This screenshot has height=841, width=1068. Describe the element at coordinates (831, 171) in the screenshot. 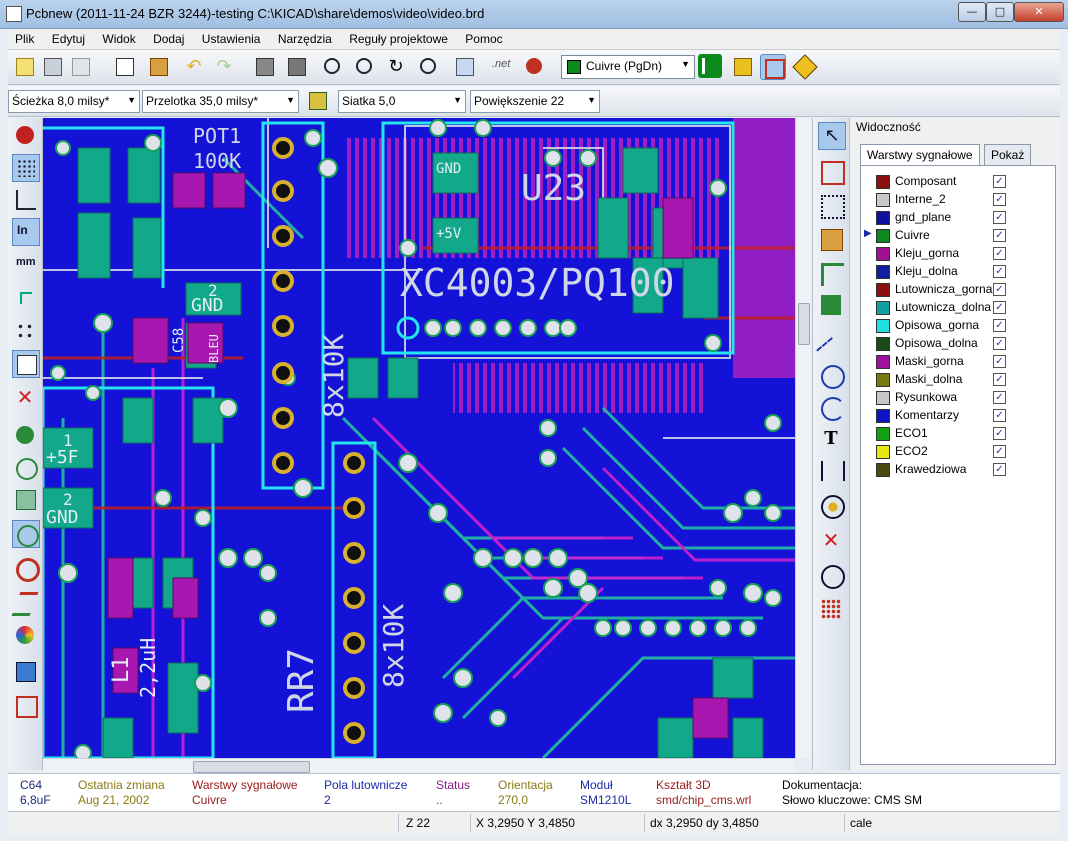

I see `highlight-net-button` at that location.